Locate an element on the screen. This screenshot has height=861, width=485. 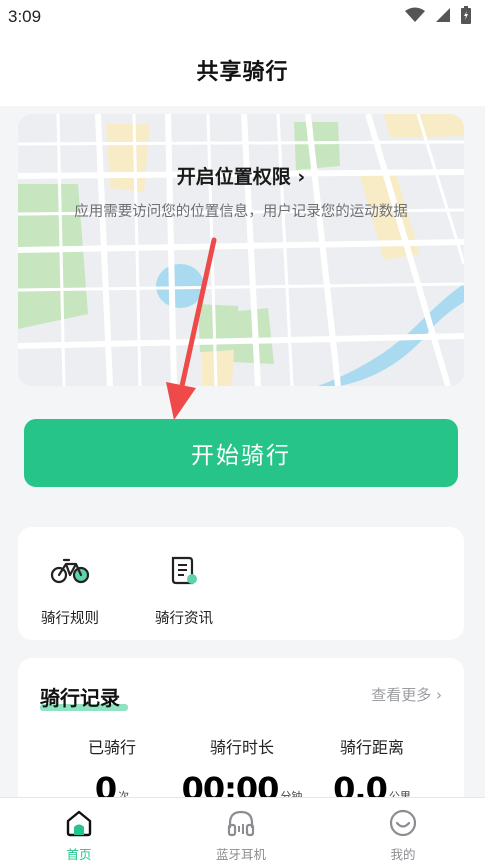
signal-icon is located at coordinates (443, 17).